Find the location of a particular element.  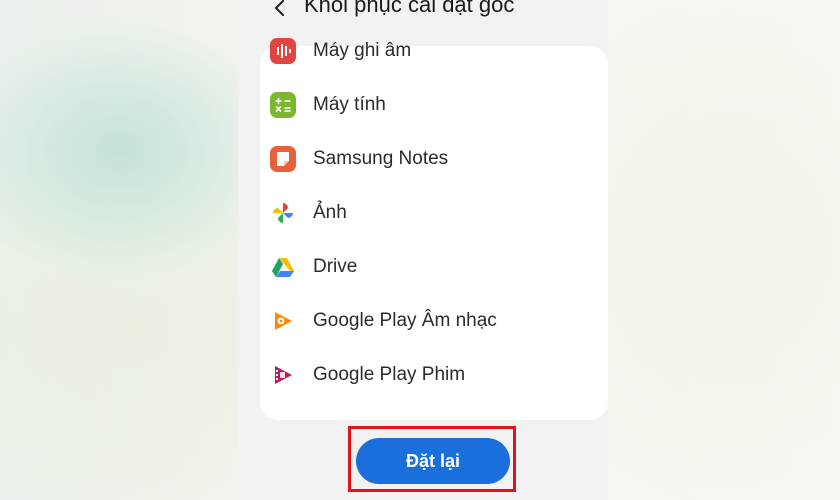

list-item-voice-recorder: Máy ghi âm is located at coordinates (434, 51).